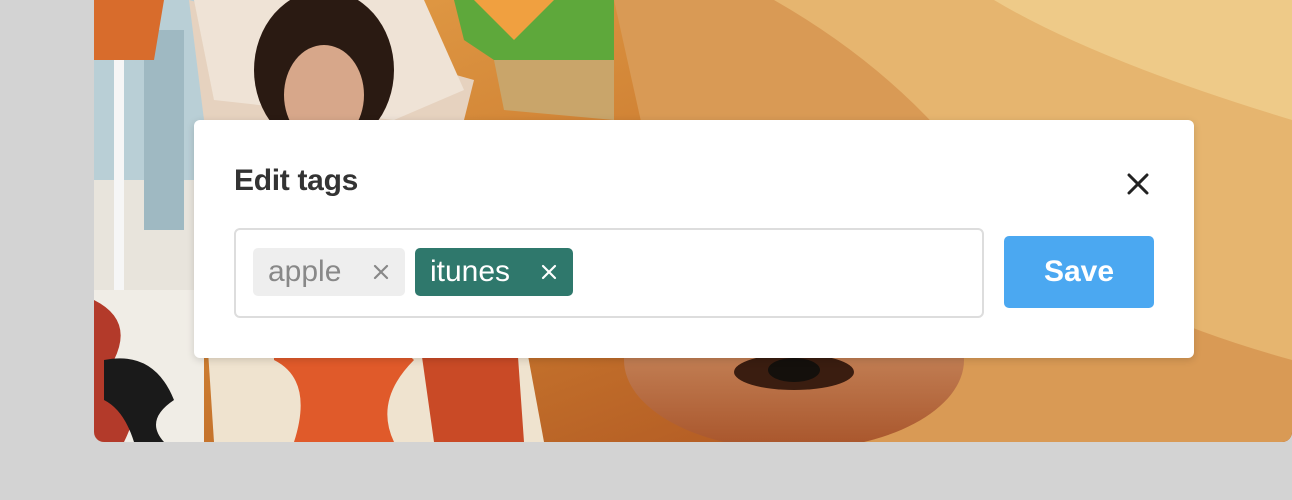 Image resolution: width=1292 pixels, height=500 pixels. I want to click on tag-label: apple, so click(305, 271).